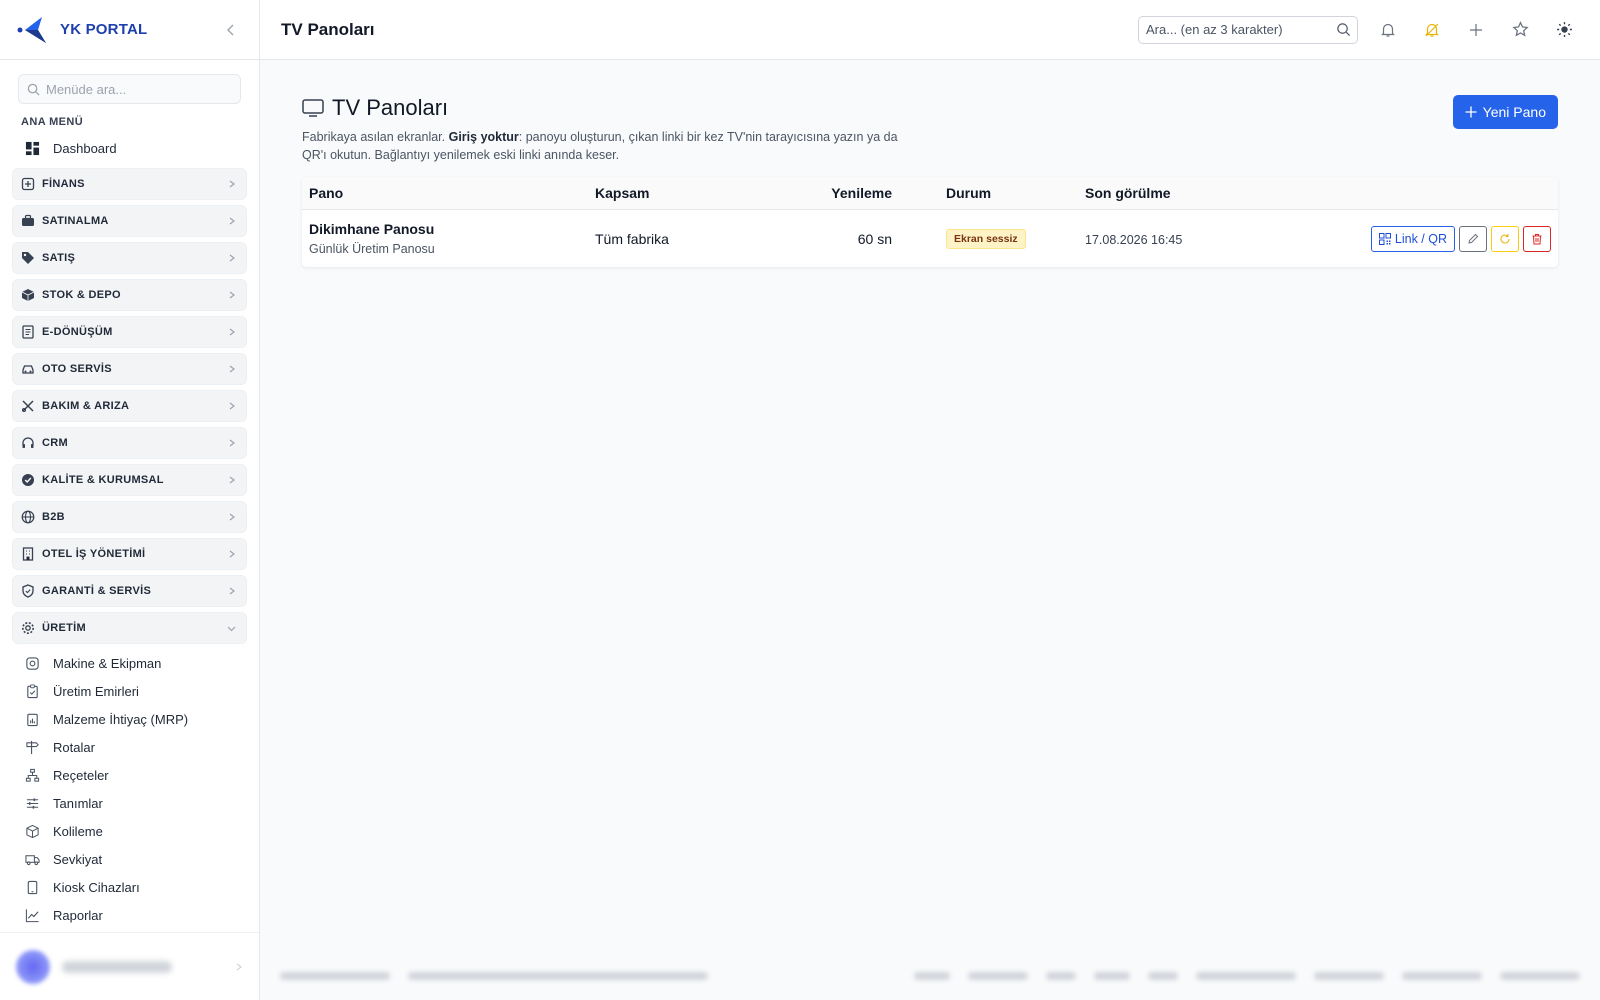 This screenshot has width=1600, height=1000. I want to click on brand-name: YK PORTAL, so click(103, 29).